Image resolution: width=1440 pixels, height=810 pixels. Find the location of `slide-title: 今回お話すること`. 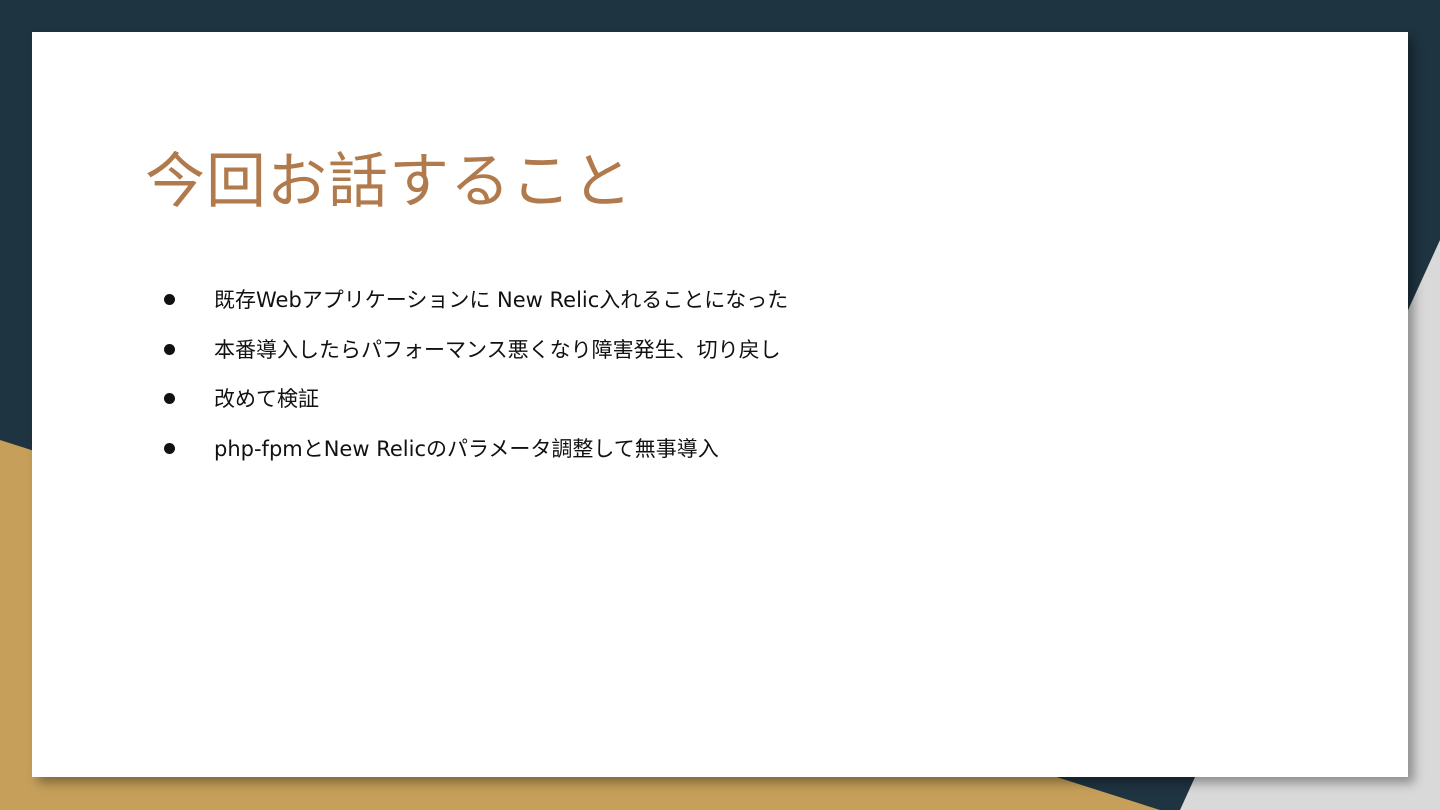

slide-title: 今回お話すること is located at coordinates (389, 182).